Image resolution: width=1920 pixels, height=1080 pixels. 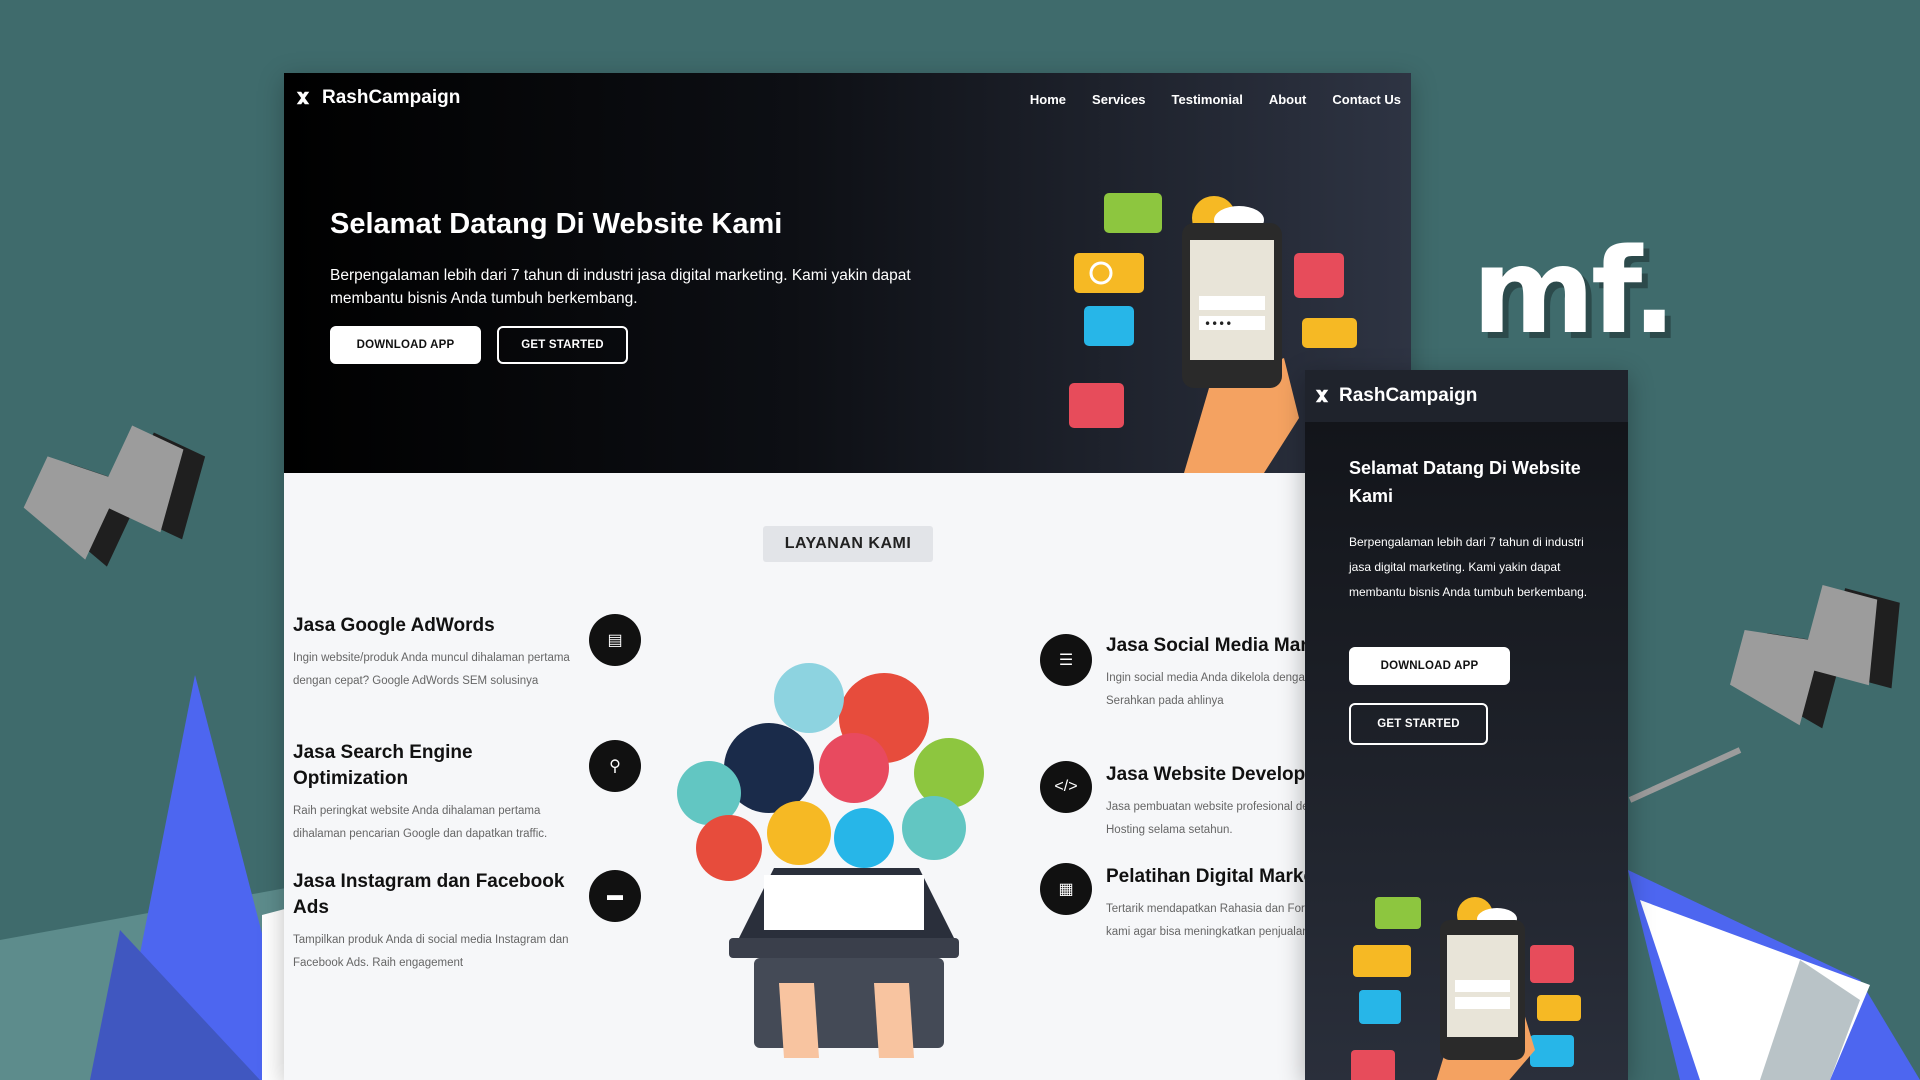 I want to click on mobile-hero-title: Selamat Datang Di Website Kami, so click(x=1465, y=482).